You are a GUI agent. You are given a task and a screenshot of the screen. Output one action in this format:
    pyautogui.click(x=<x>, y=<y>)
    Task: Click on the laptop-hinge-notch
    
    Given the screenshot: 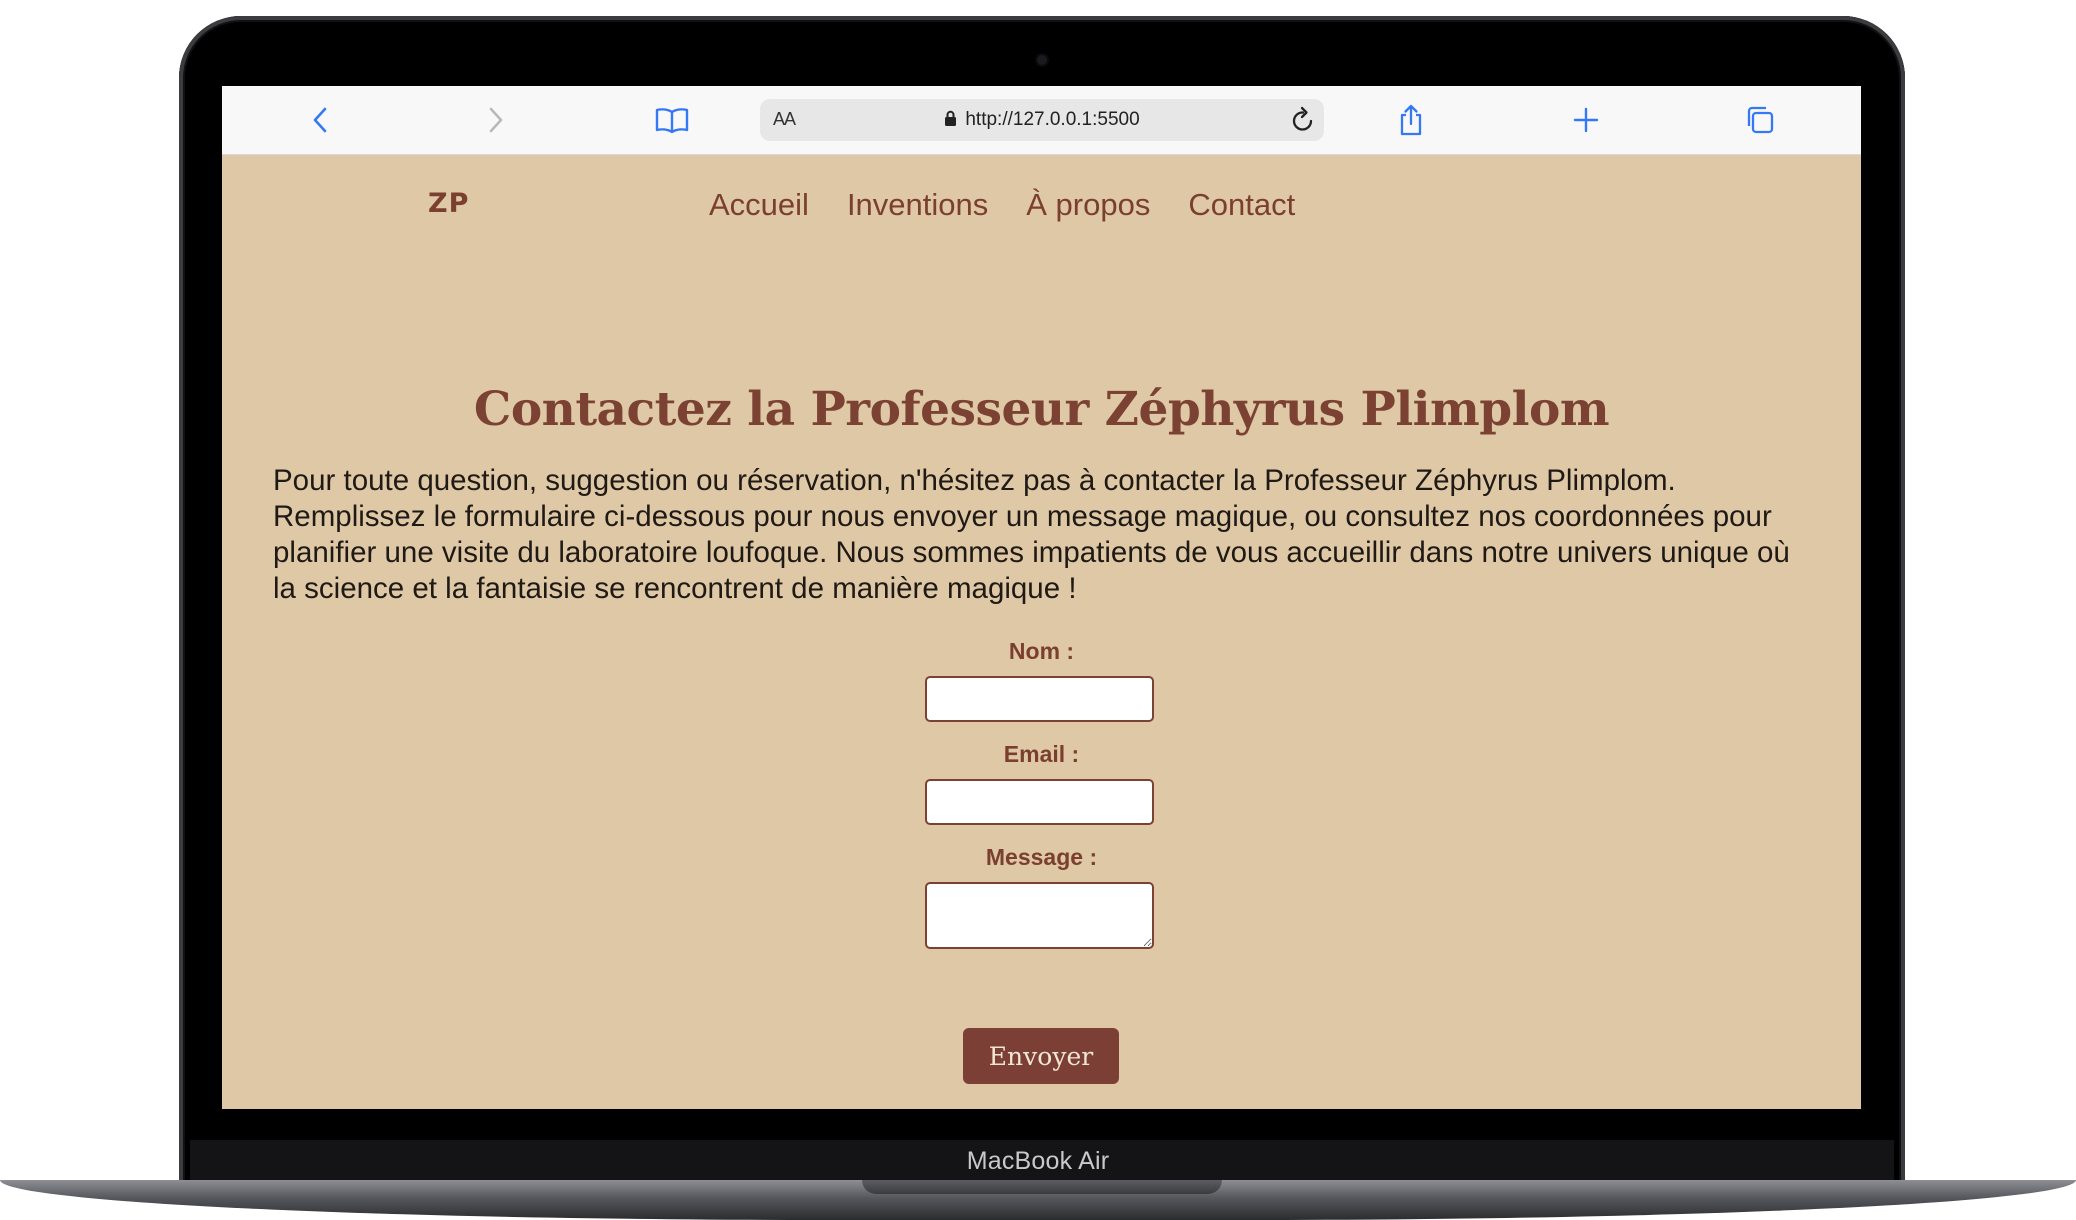 What is the action you would take?
    pyautogui.click(x=1042, y=1187)
    